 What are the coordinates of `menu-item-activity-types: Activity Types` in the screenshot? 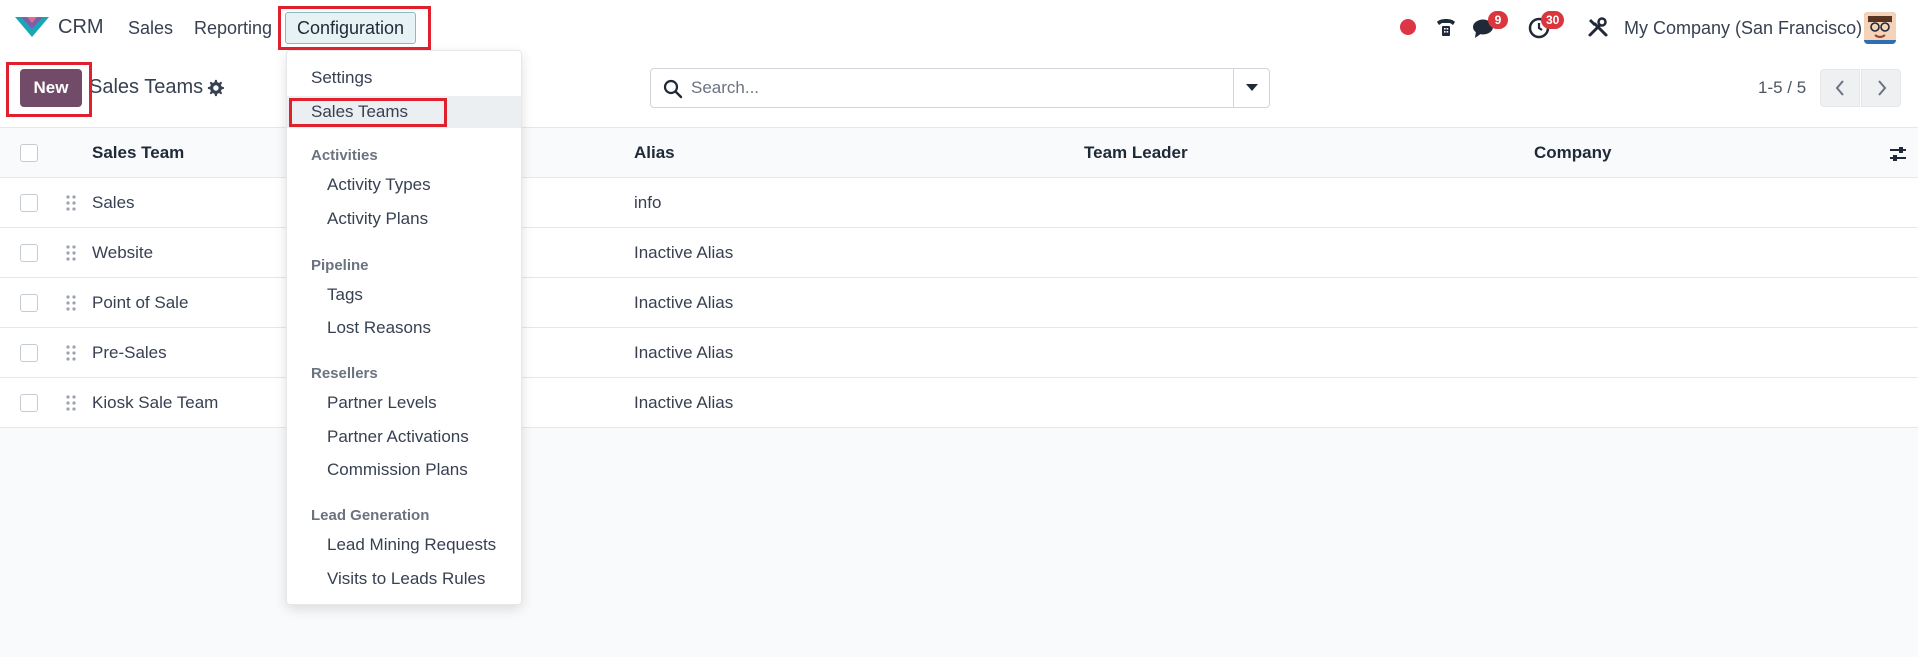 It's located at (404, 185).